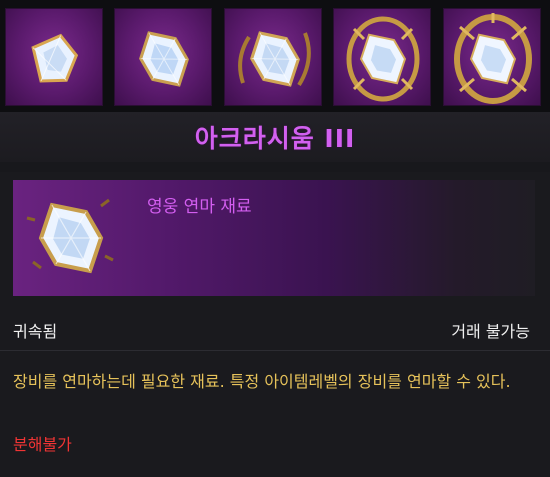  I want to click on disassemble-status: 분해불가, so click(42, 444).